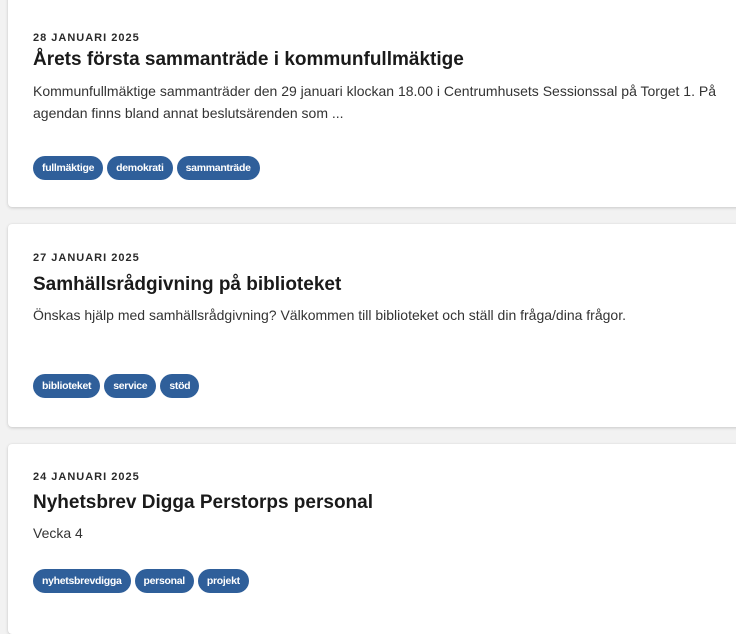  What do you see at coordinates (164, 581) in the screenshot?
I see `tag-personal: personal` at bounding box center [164, 581].